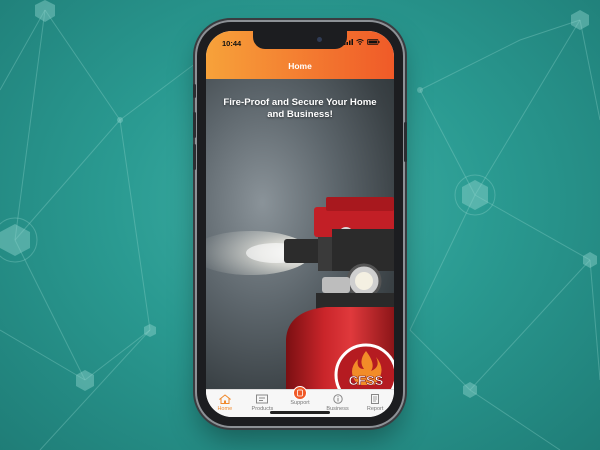 This screenshot has height=450, width=600. Describe the element at coordinates (300, 40) in the screenshot. I see `notch` at that location.